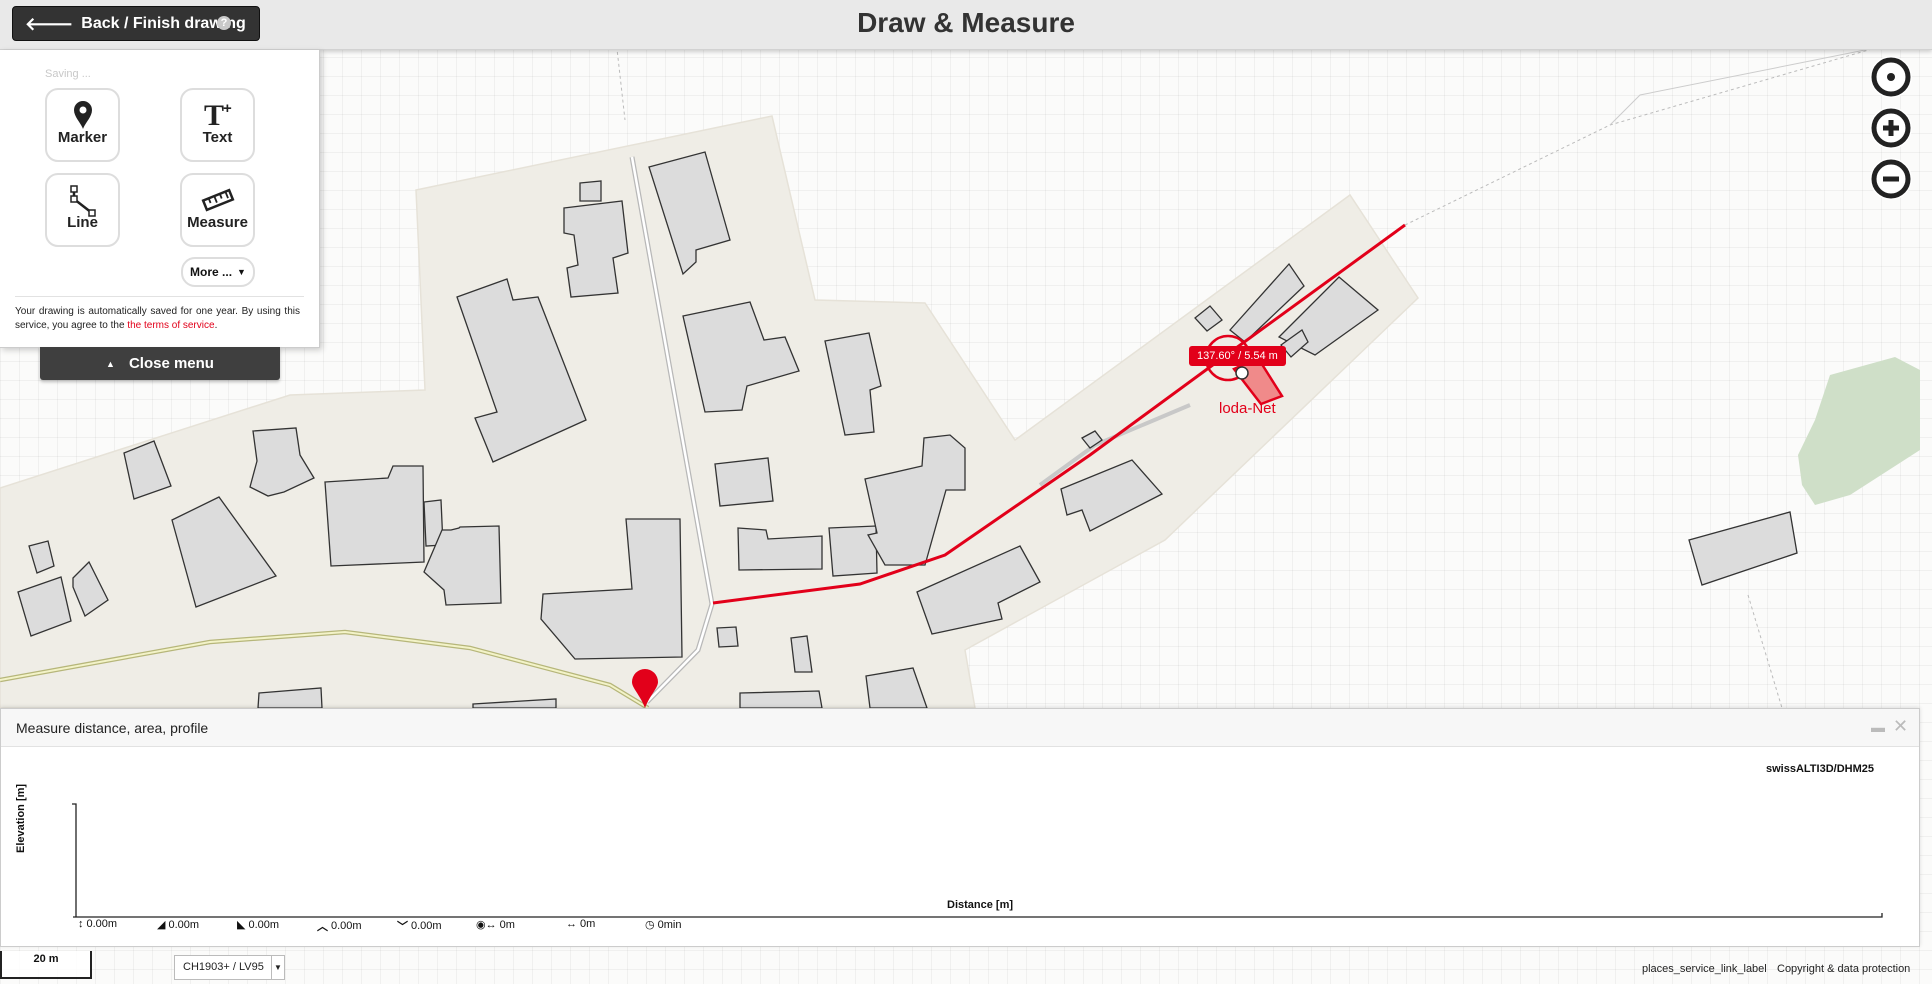  I want to click on line-icon, so click(82, 201).